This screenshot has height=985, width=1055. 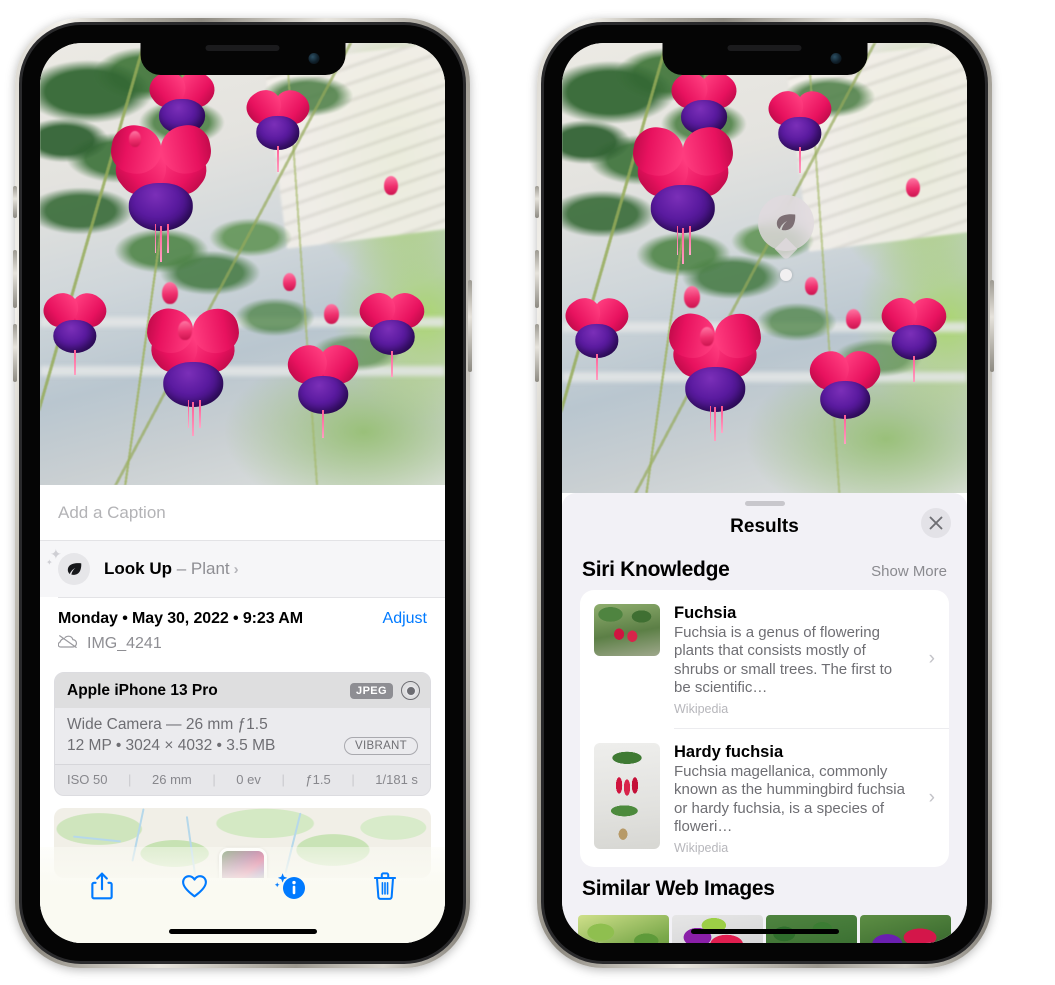 What do you see at coordinates (786, 275) in the screenshot?
I see `visual-look-up-anchor-dot` at bounding box center [786, 275].